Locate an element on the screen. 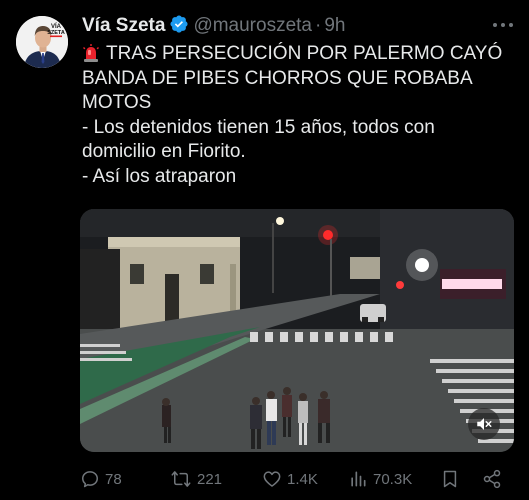 This screenshot has width=529, height=500. bookmark-icon is located at coordinates (450, 479).